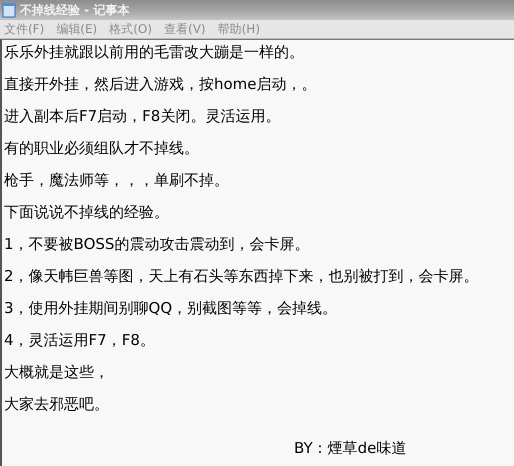 Image resolution: width=514 pixels, height=466 pixels. I want to click on text-line: 进入副本后F7启动，F8关闭。灵活运用。, so click(143, 116).